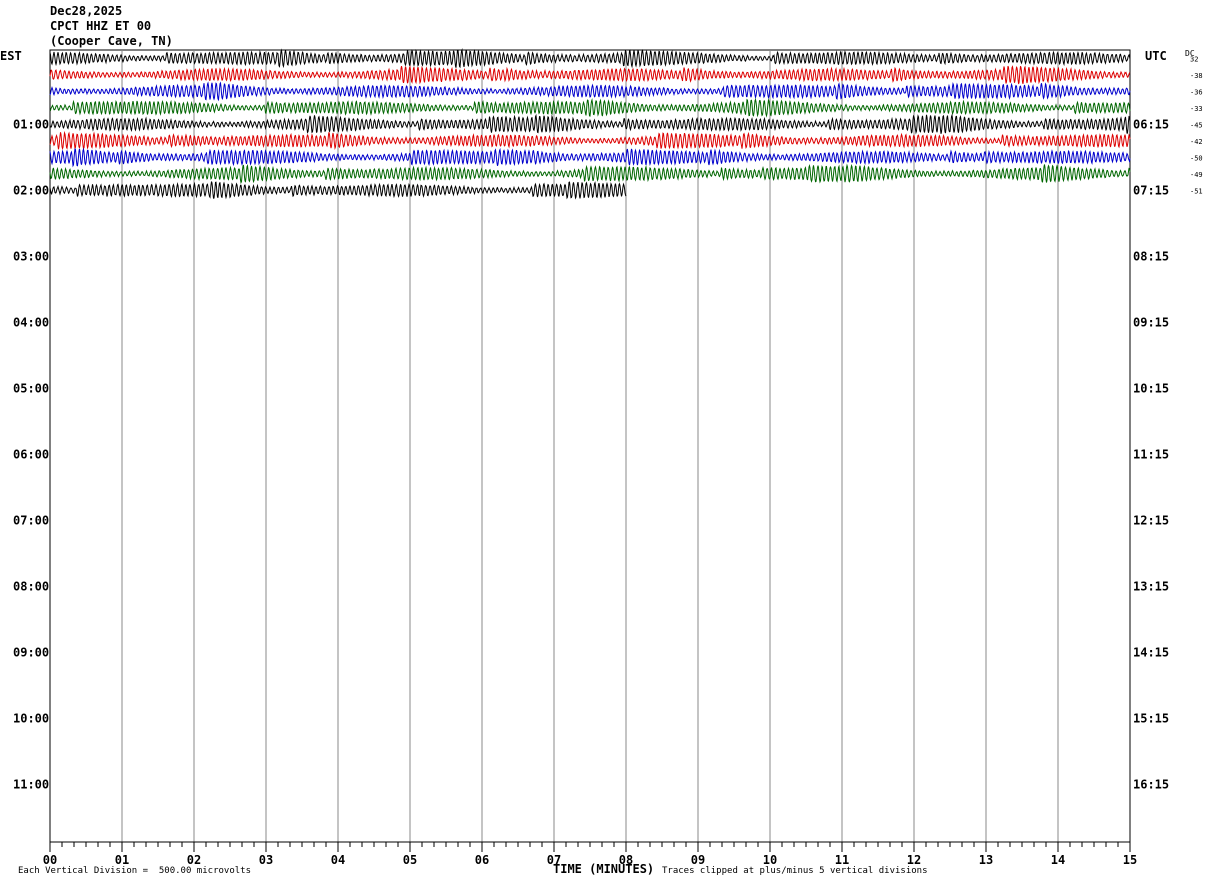 This screenshot has height=886, width=1210. What do you see at coordinates (1151, 718) in the screenshot?
I see `utc-hour-label: 15:15` at bounding box center [1151, 718].